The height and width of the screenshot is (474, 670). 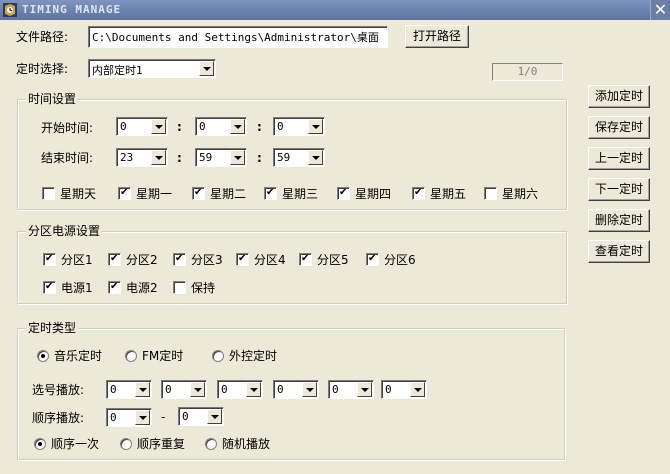 I want to click on end-time-label: 结束时间:, so click(x=67, y=158).